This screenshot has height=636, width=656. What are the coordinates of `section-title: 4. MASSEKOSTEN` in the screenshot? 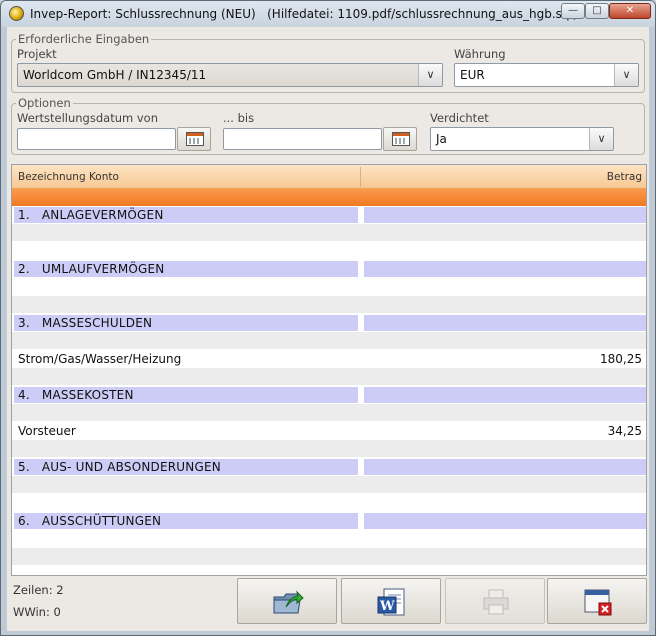 It's located at (76, 395).